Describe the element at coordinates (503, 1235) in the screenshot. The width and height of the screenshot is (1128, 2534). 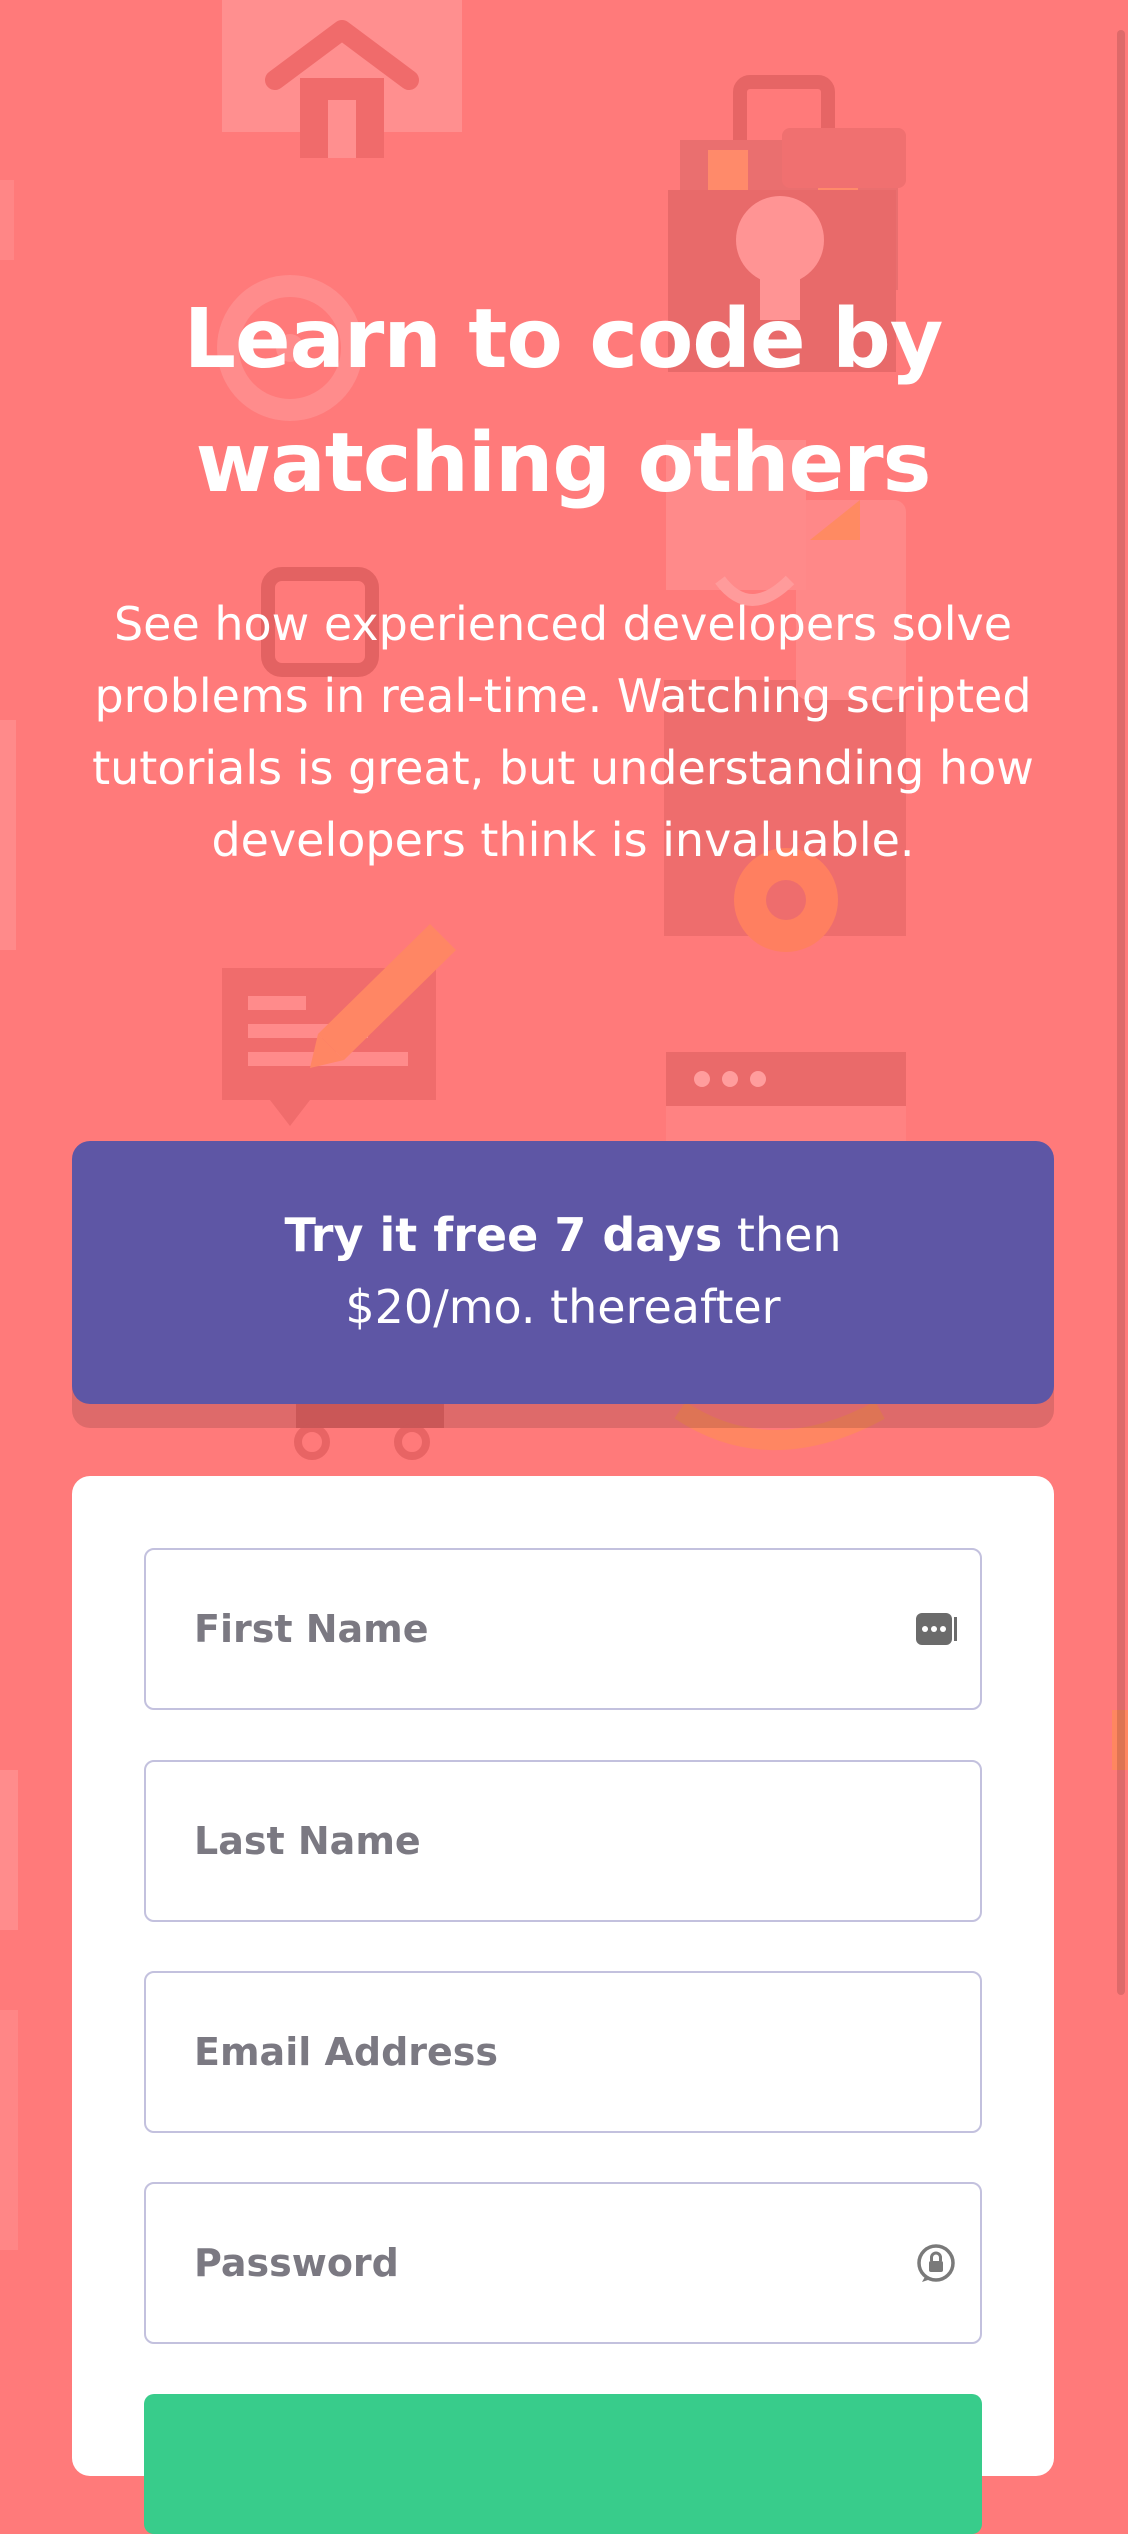
I see `trial-highlight: Try it free 7 days` at that location.